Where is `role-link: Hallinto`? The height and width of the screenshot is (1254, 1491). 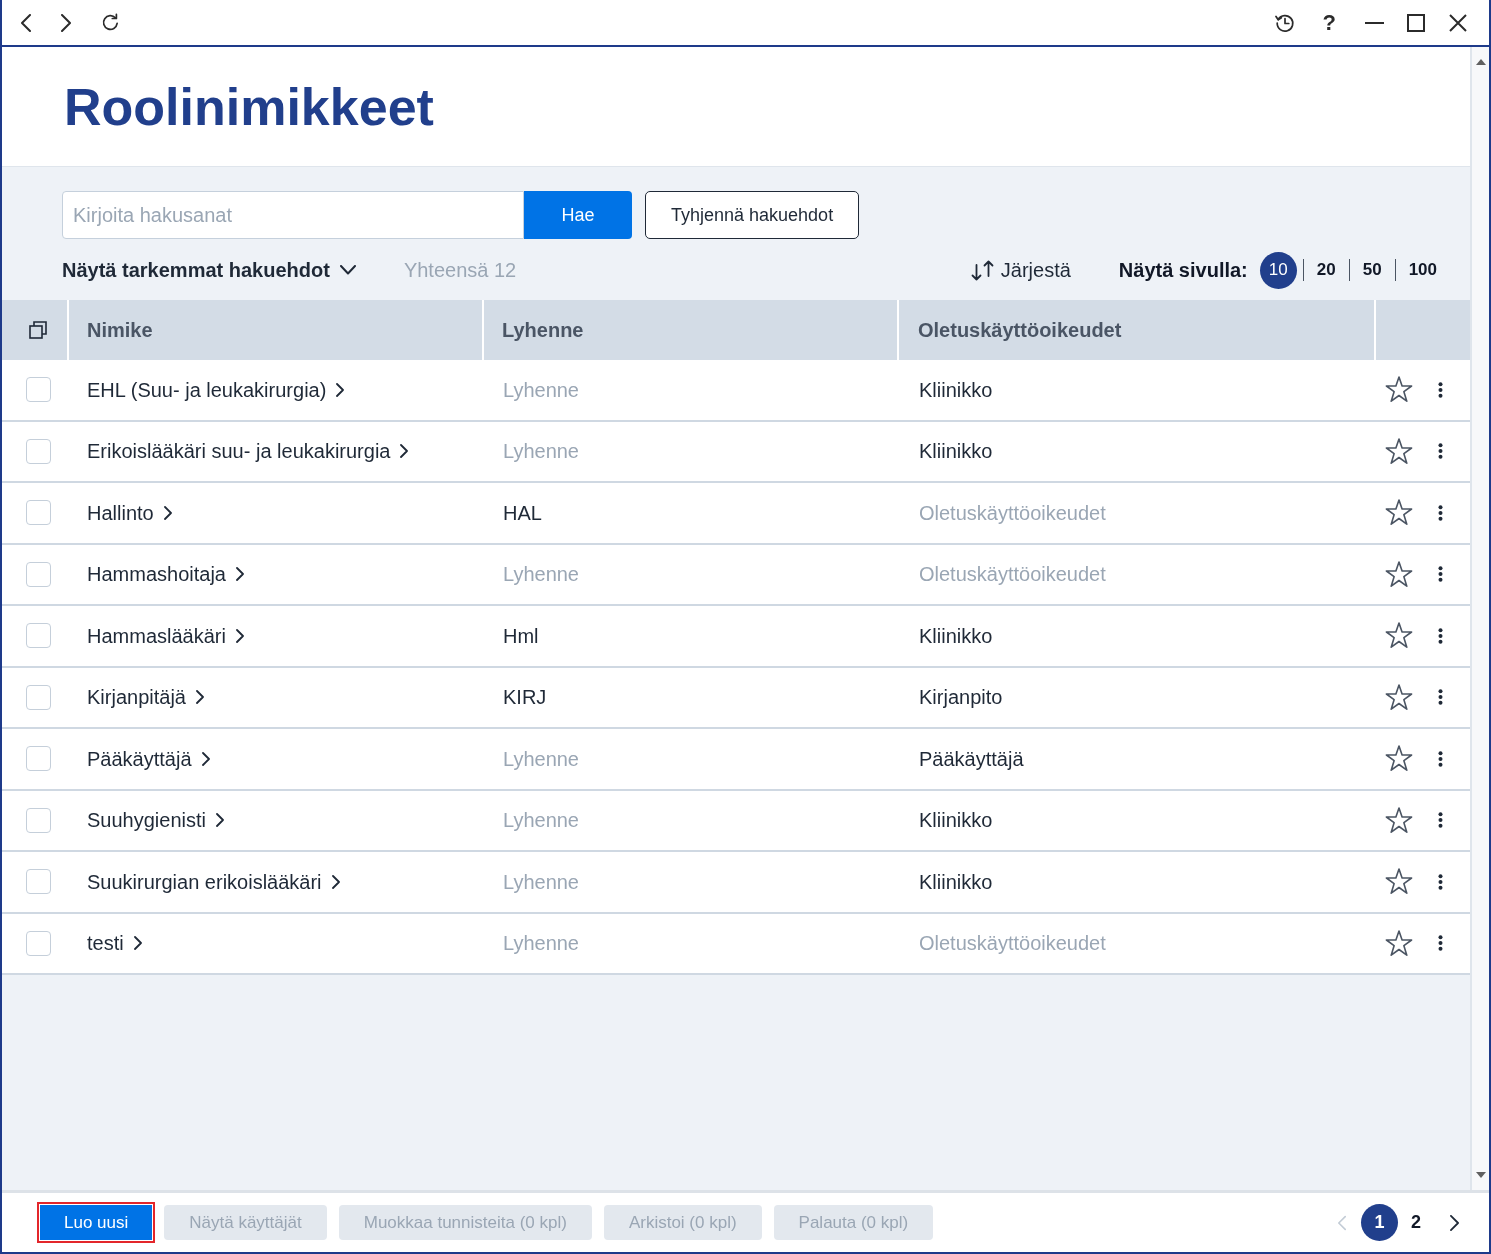 role-link: Hallinto is located at coordinates (129, 512).